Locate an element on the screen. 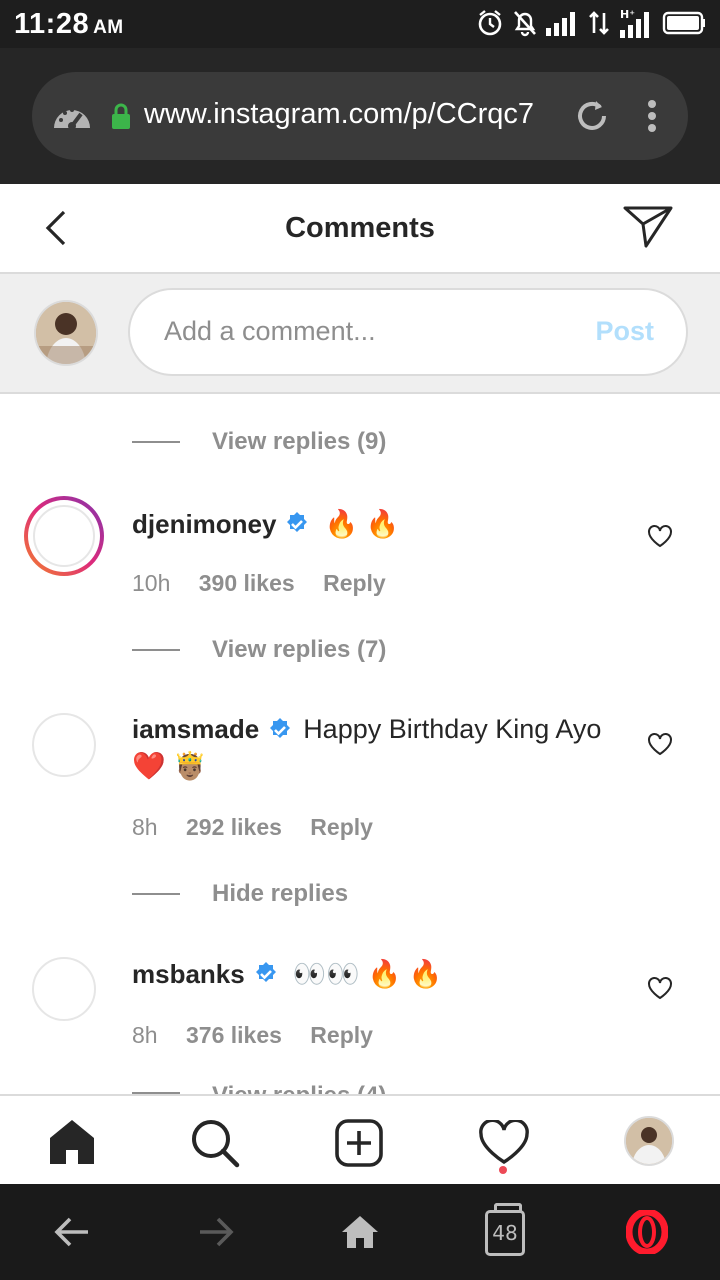  browser-home-icon is located at coordinates (360, 1232).